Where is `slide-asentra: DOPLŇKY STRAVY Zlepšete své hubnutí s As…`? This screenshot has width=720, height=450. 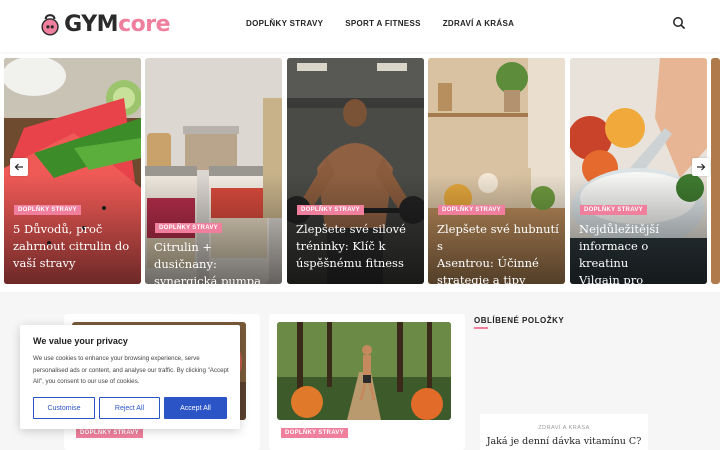 slide-asentra: DOPLŇKY STRAVY Zlepšete své hubnutí s As… is located at coordinates (496, 171).